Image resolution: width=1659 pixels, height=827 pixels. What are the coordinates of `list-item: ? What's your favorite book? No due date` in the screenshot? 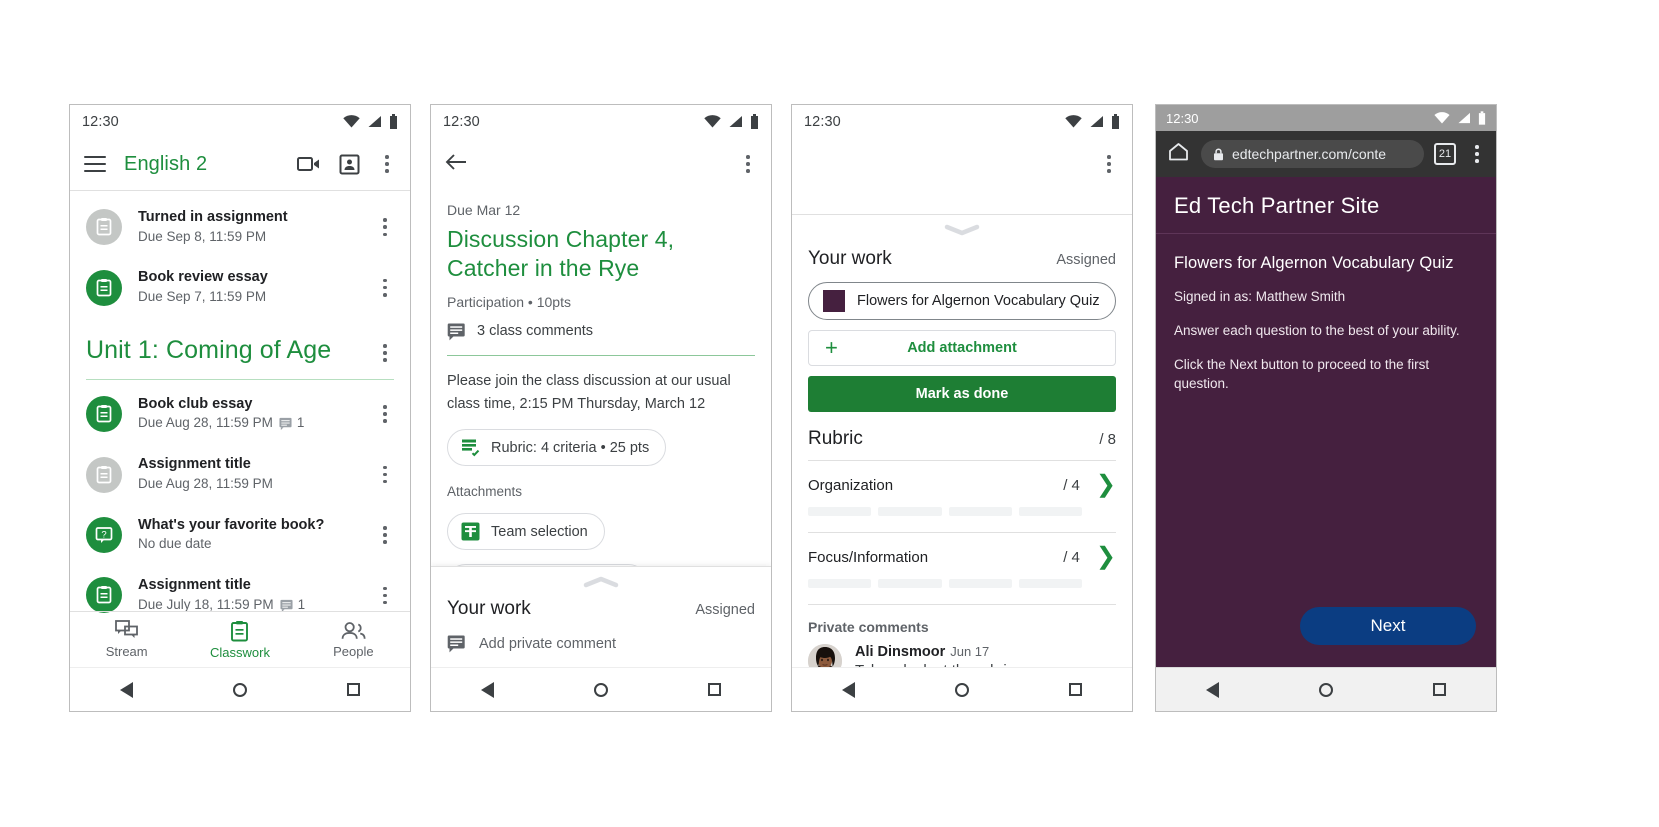 It's located at (240, 535).